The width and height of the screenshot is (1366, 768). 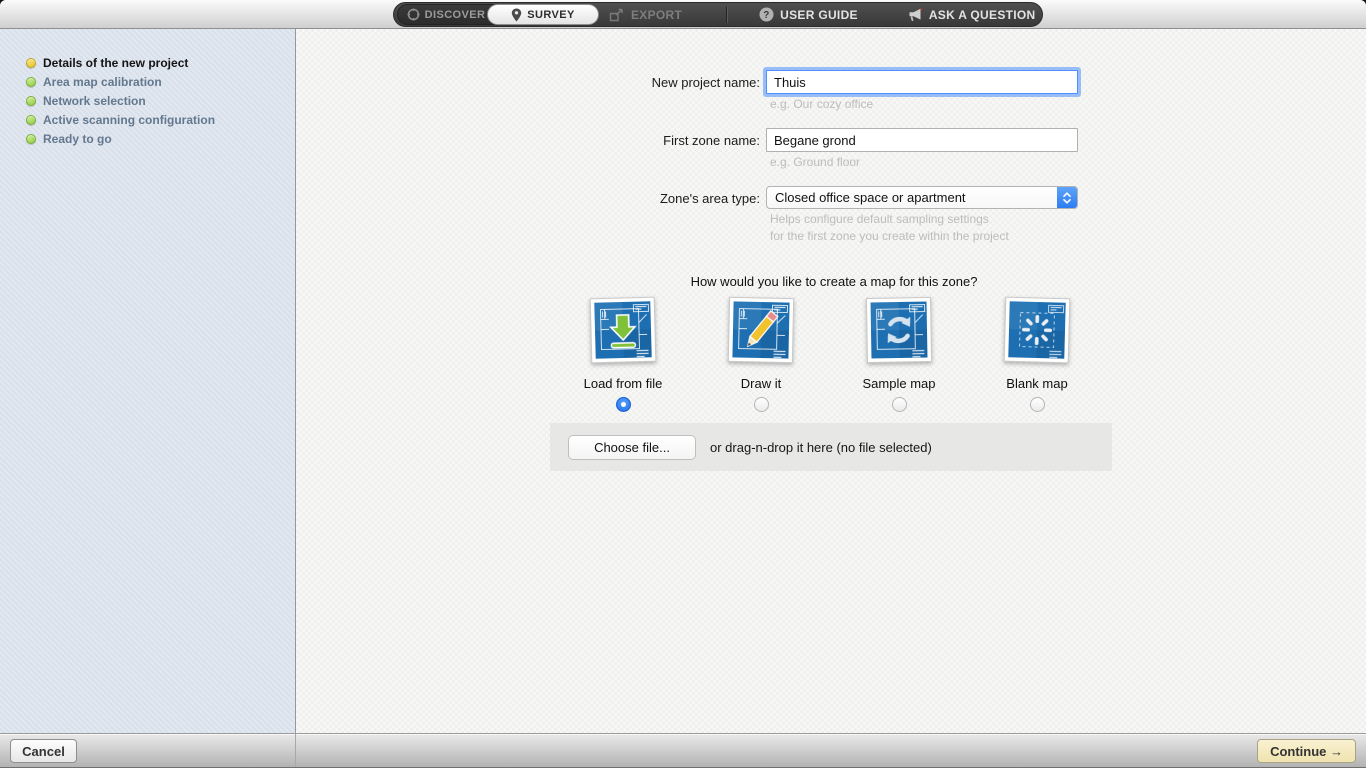 I want to click on blueprint-spinner-icon, so click(x=1037, y=330).